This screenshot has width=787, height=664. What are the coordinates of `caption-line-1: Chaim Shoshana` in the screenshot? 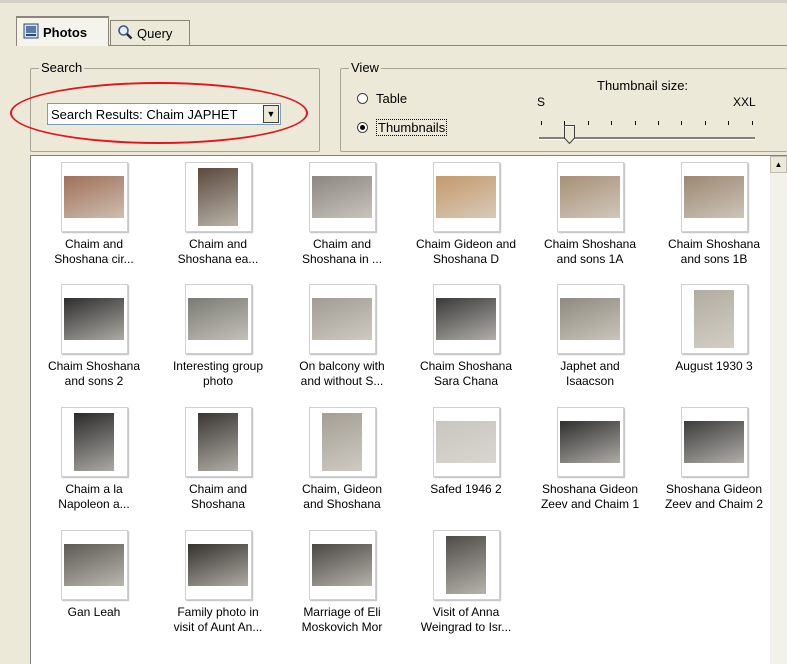 It's located at (714, 244).